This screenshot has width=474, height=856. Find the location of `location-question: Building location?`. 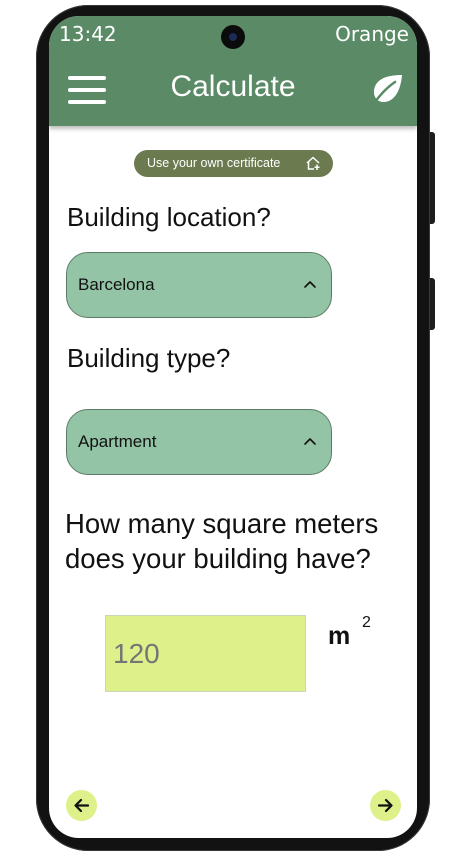

location-question: Building location? is located at coordinates (169, 217).